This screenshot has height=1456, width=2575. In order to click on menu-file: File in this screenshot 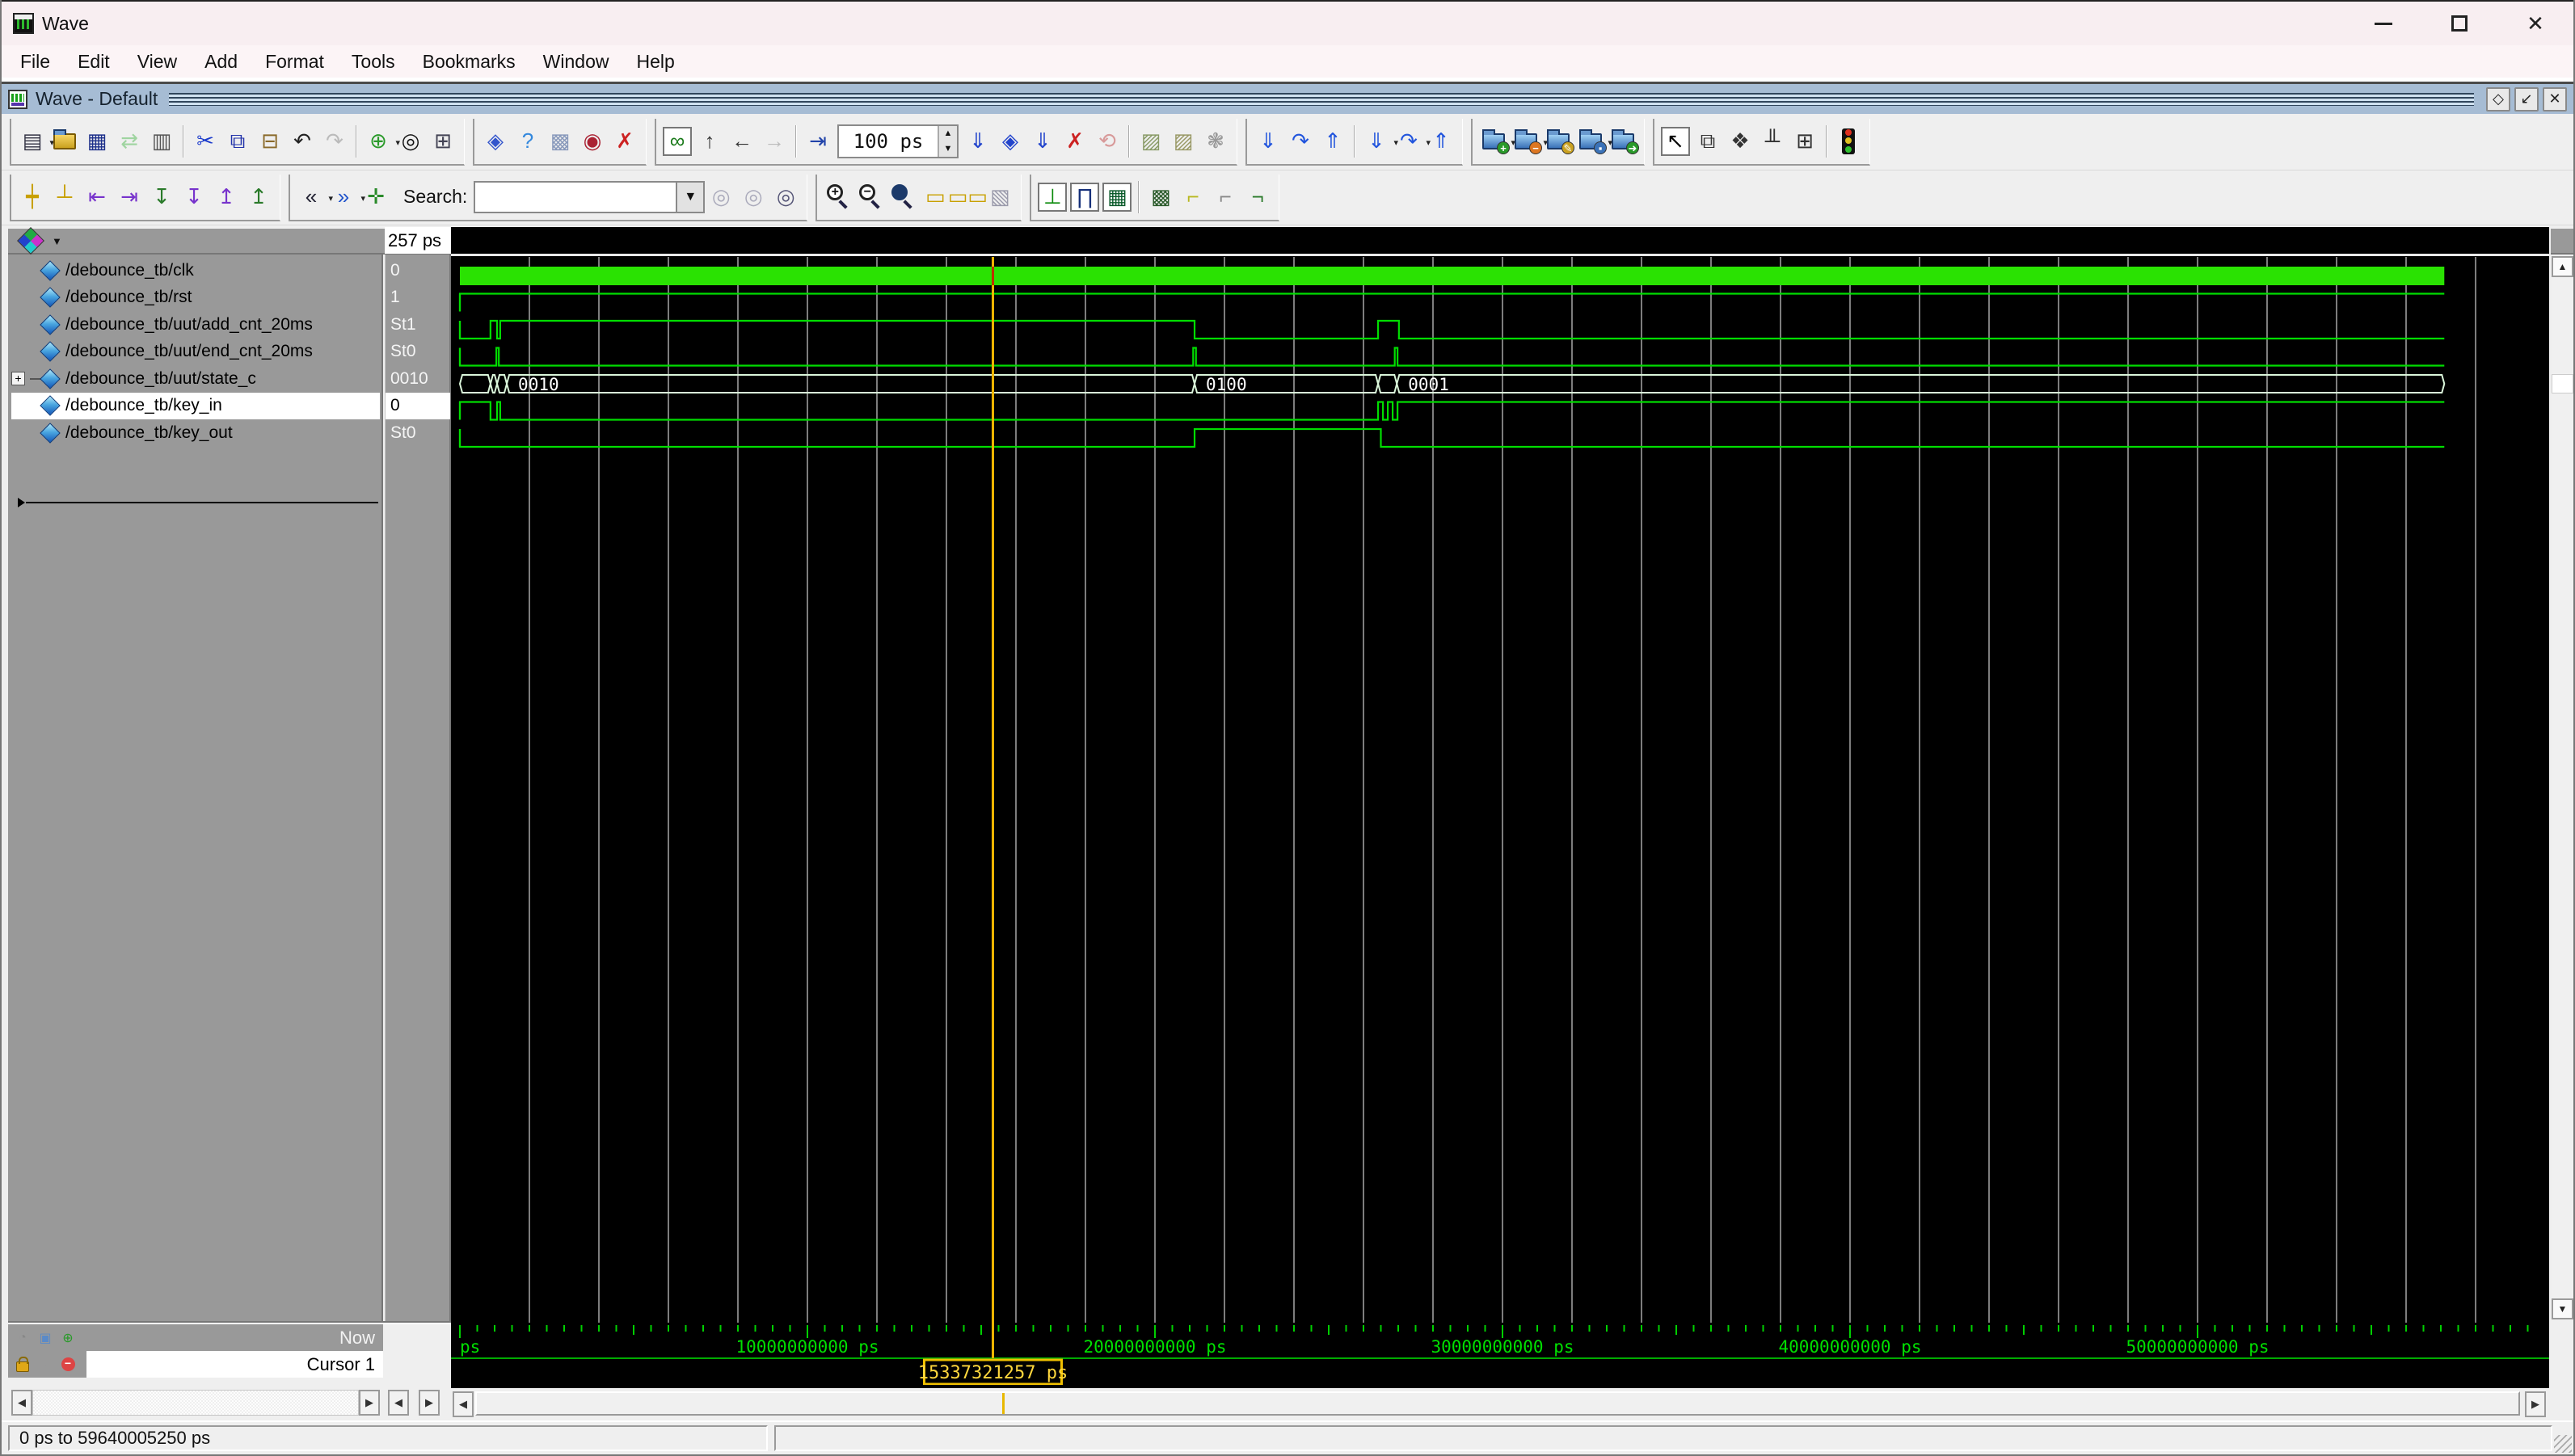, I will do `click(35, 62)`.